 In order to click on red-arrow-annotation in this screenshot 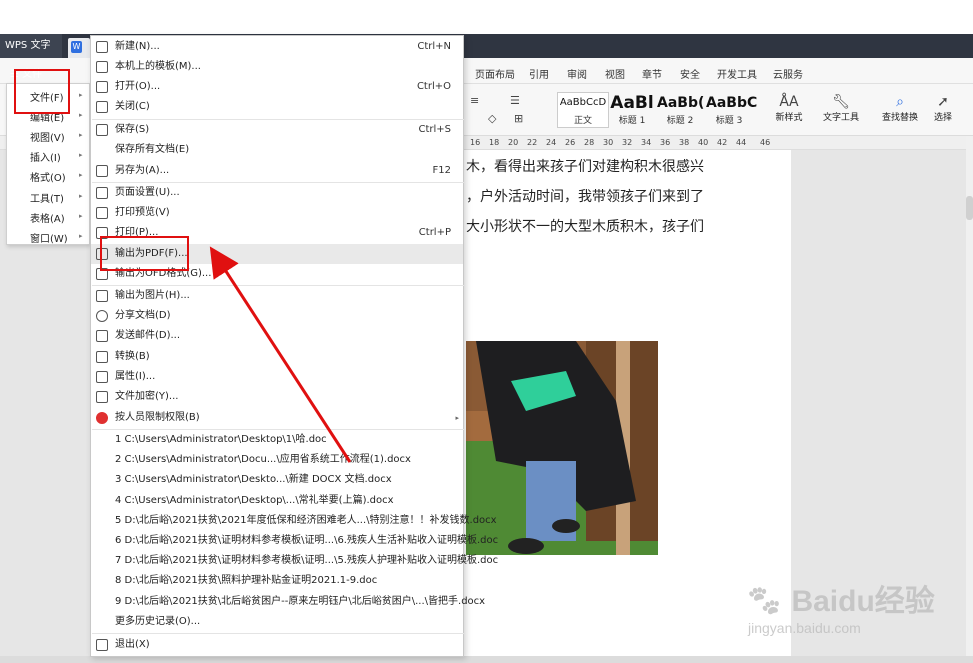, I will do `click(280, 354)`.